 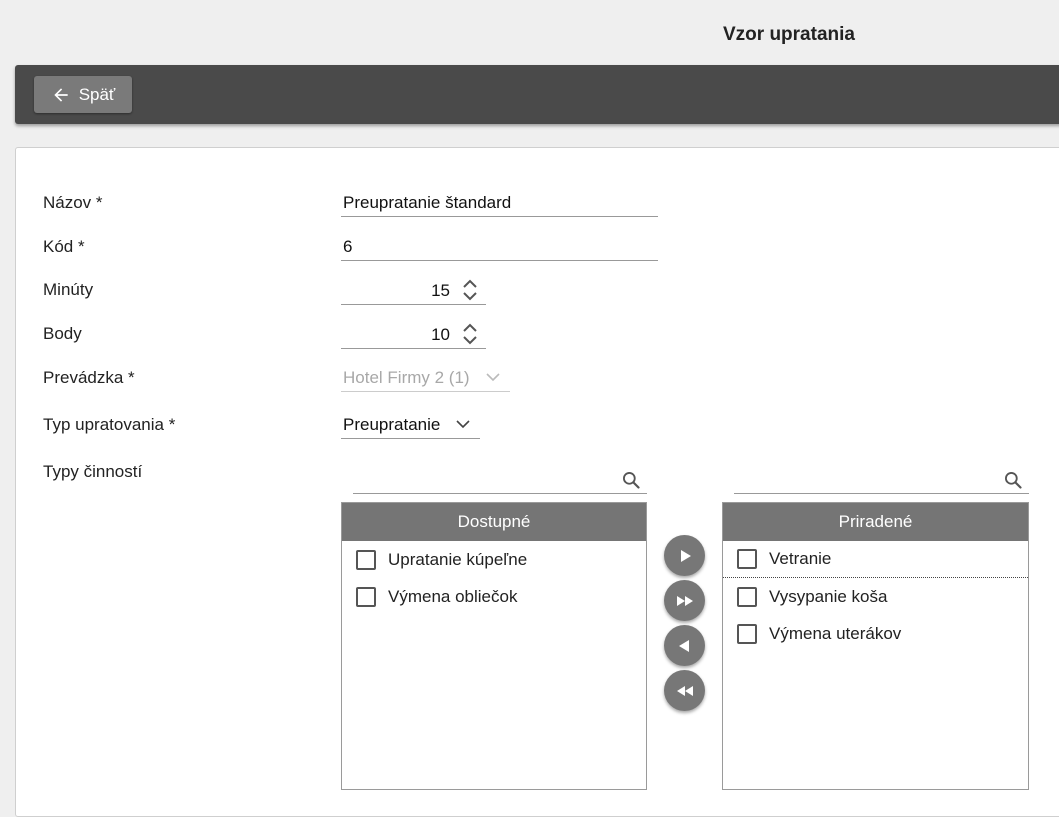 What do you see at coordinates (453, 596) in the screenshot?
I see `list-item-label: Výmena obliečok` at bounding box center [453, 596].